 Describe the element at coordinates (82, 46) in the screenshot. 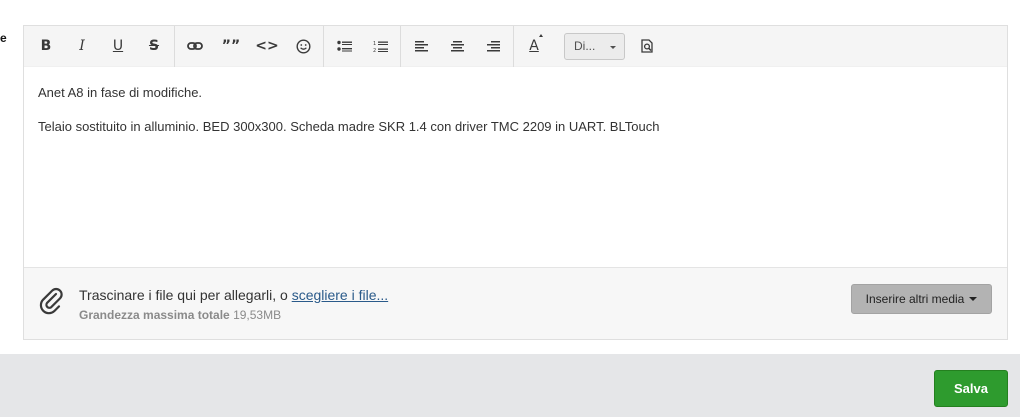

I see `italic-button: I` at that location.